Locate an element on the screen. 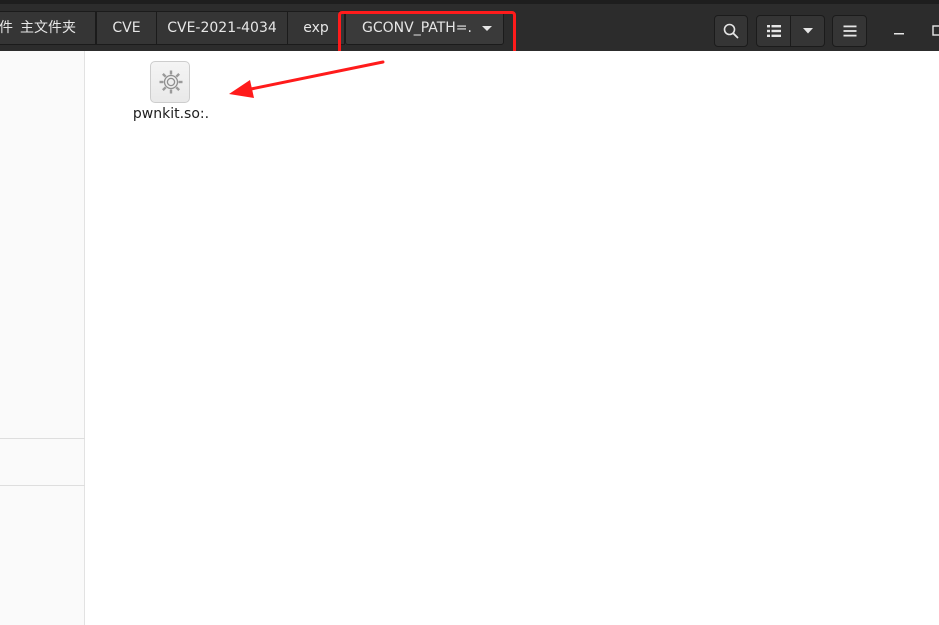 The height and width of the screenshot is (625, 939). breadcrumb-item-exp: exp is located at coordinates (316, 28).